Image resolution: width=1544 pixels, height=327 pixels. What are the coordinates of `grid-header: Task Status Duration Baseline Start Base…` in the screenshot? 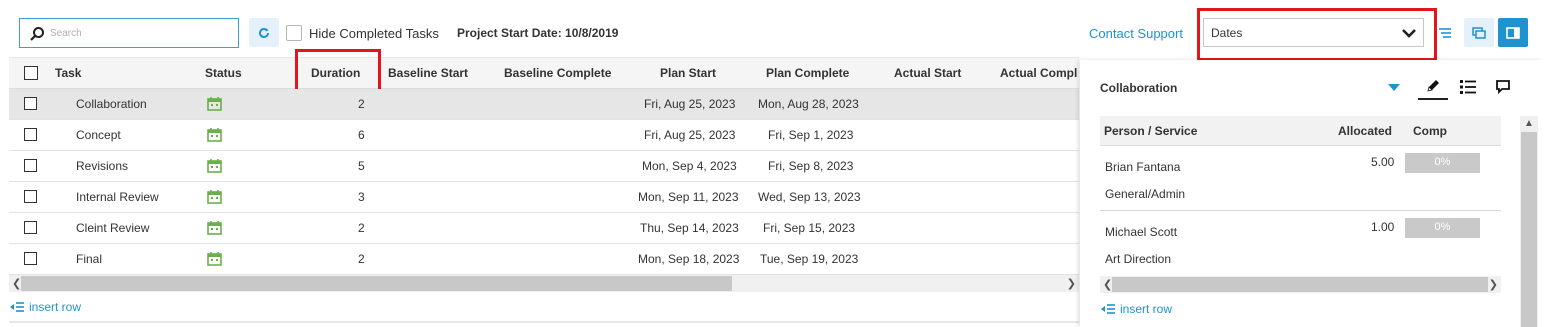 It's located at (544, 73).